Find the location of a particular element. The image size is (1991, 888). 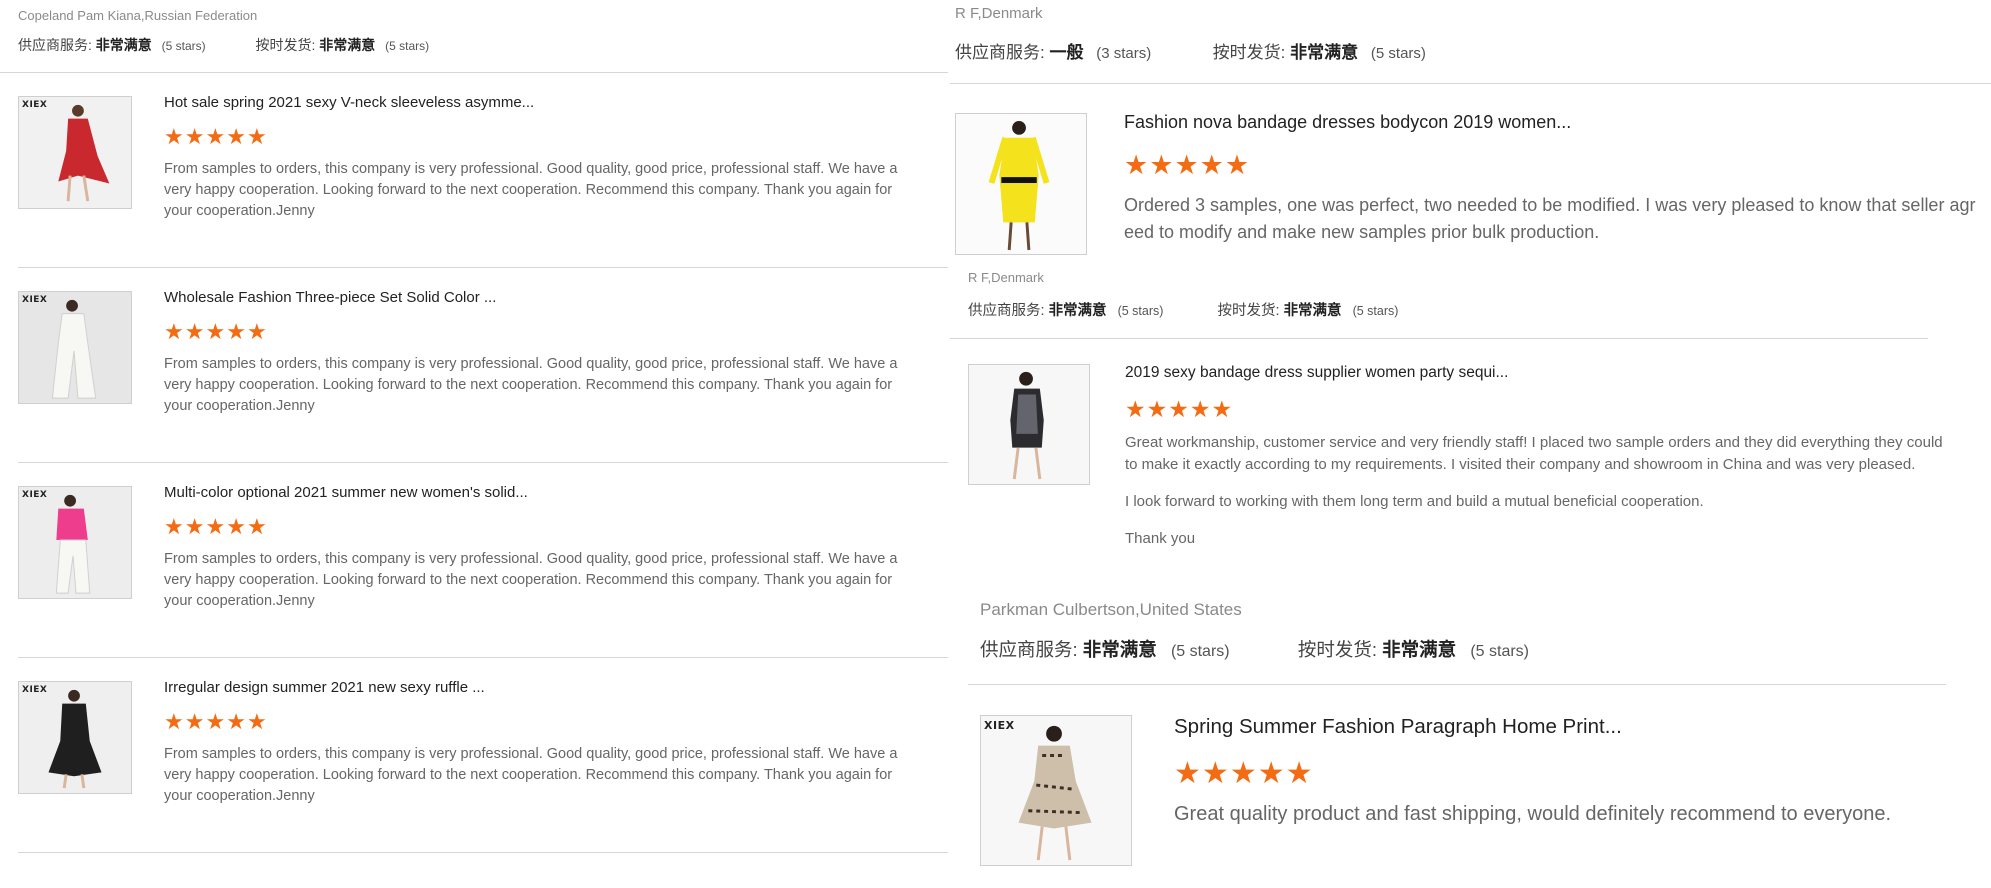

supplier-service-value: 一般 is located at coordinates (1066, 52).